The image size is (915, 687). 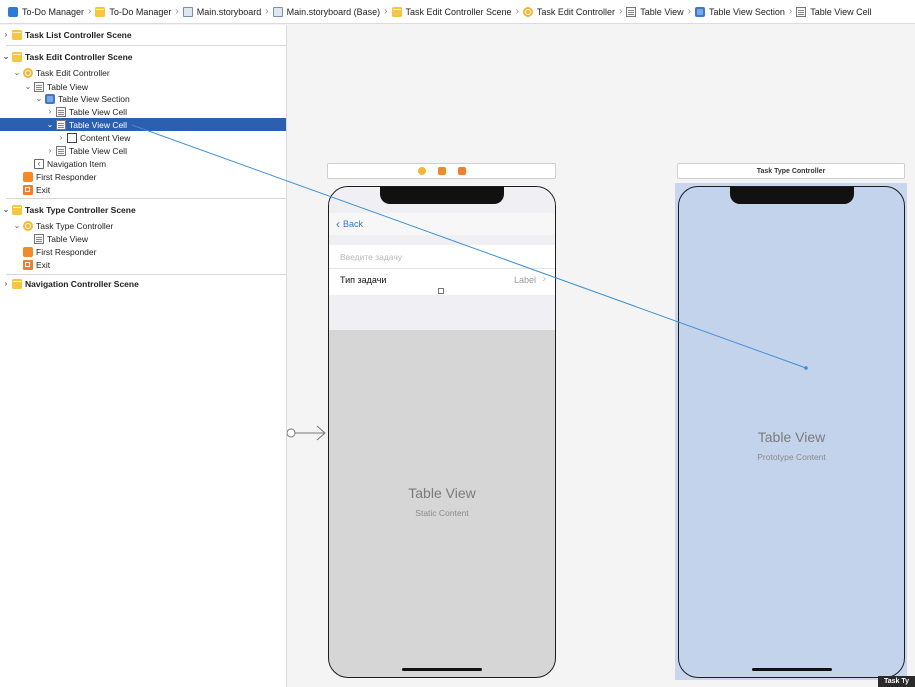 I want to click on task-edit-scene-dock, so click(x=441, y=171).